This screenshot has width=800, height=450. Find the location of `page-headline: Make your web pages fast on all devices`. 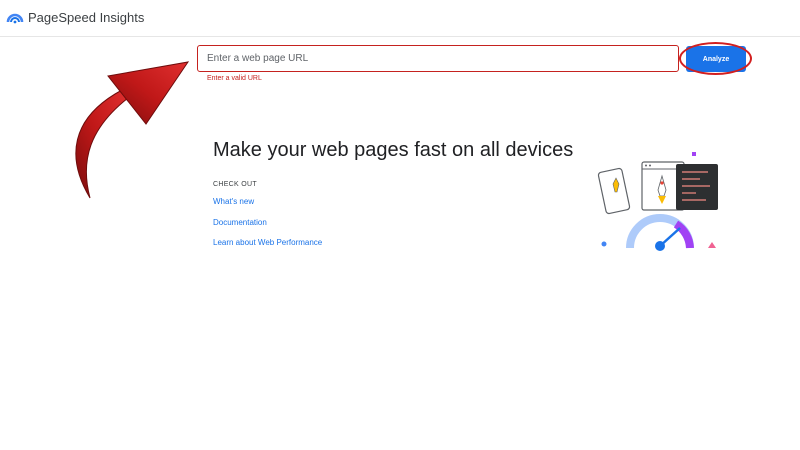

page-headline: Make your web pages fast on all devices is located at coordinates (393, 150).